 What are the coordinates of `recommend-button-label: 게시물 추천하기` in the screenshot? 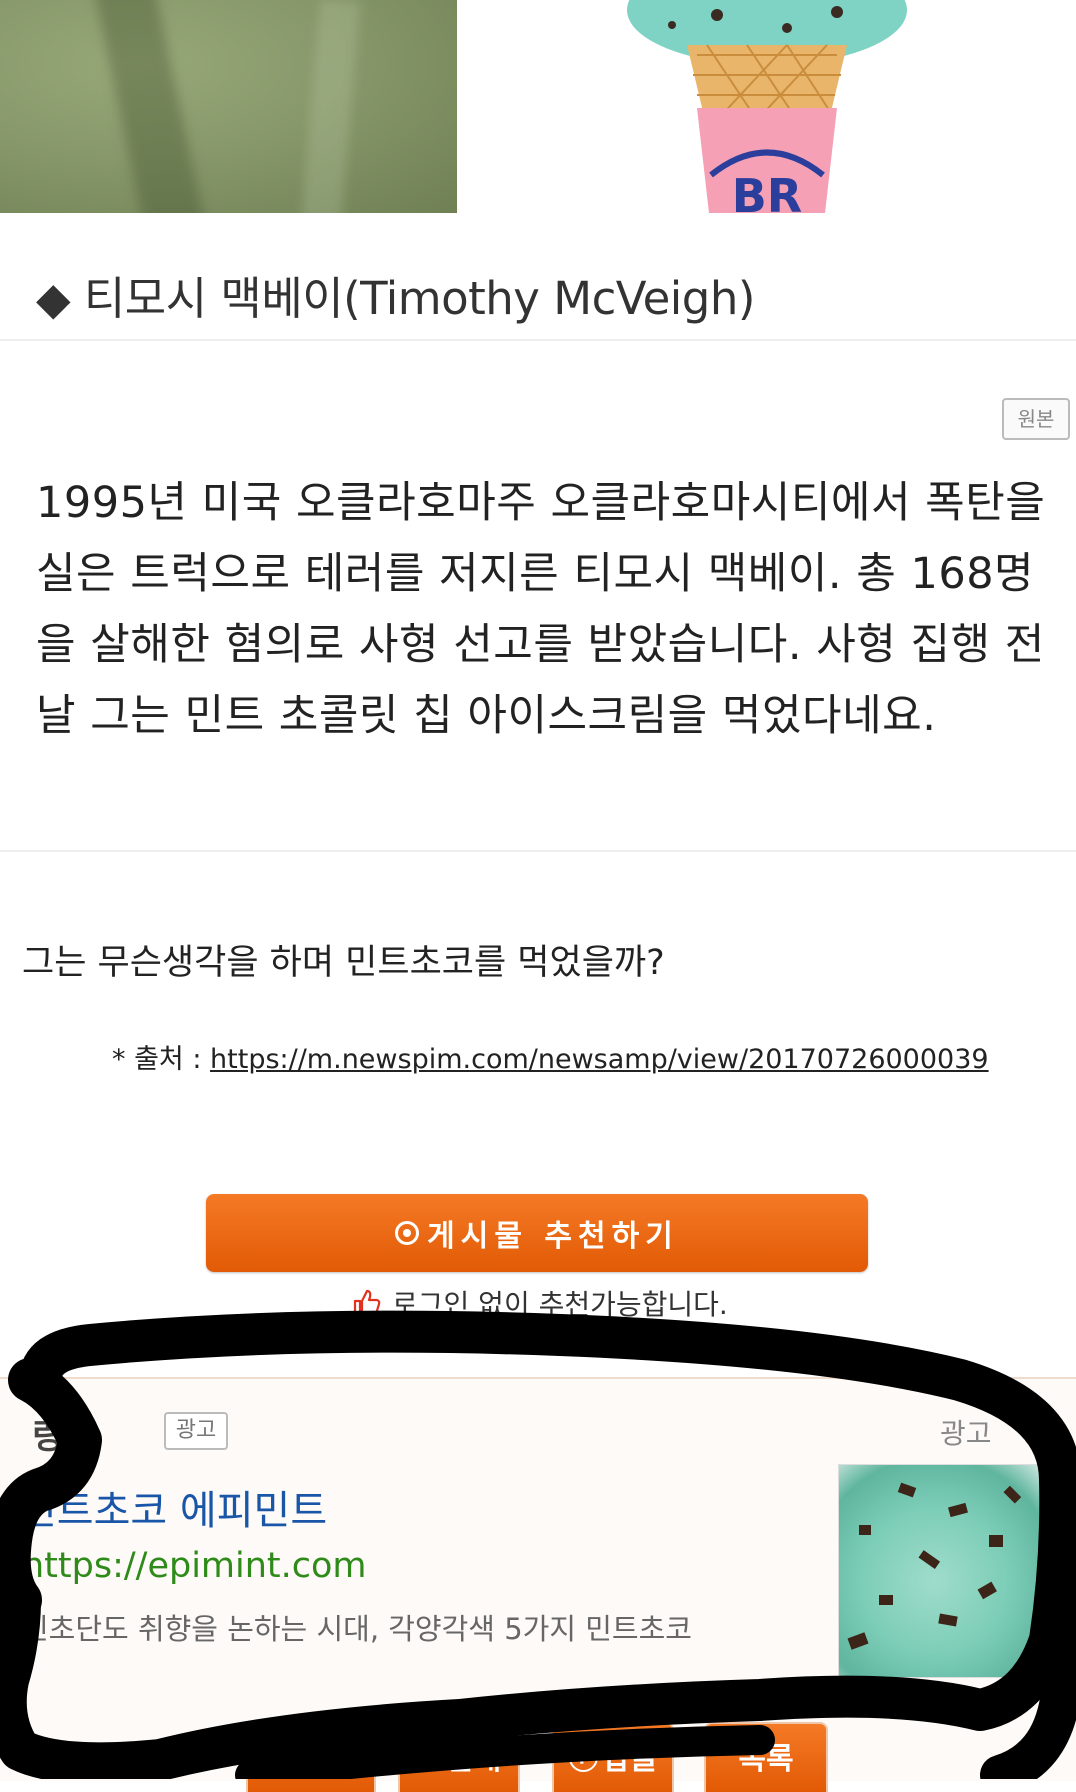 It's located at (553, 1236).